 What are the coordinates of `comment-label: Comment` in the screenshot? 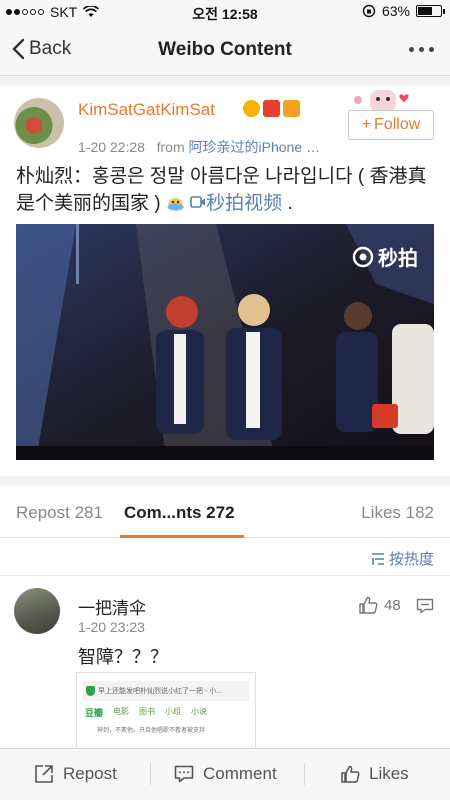 It's located at (240, 773).